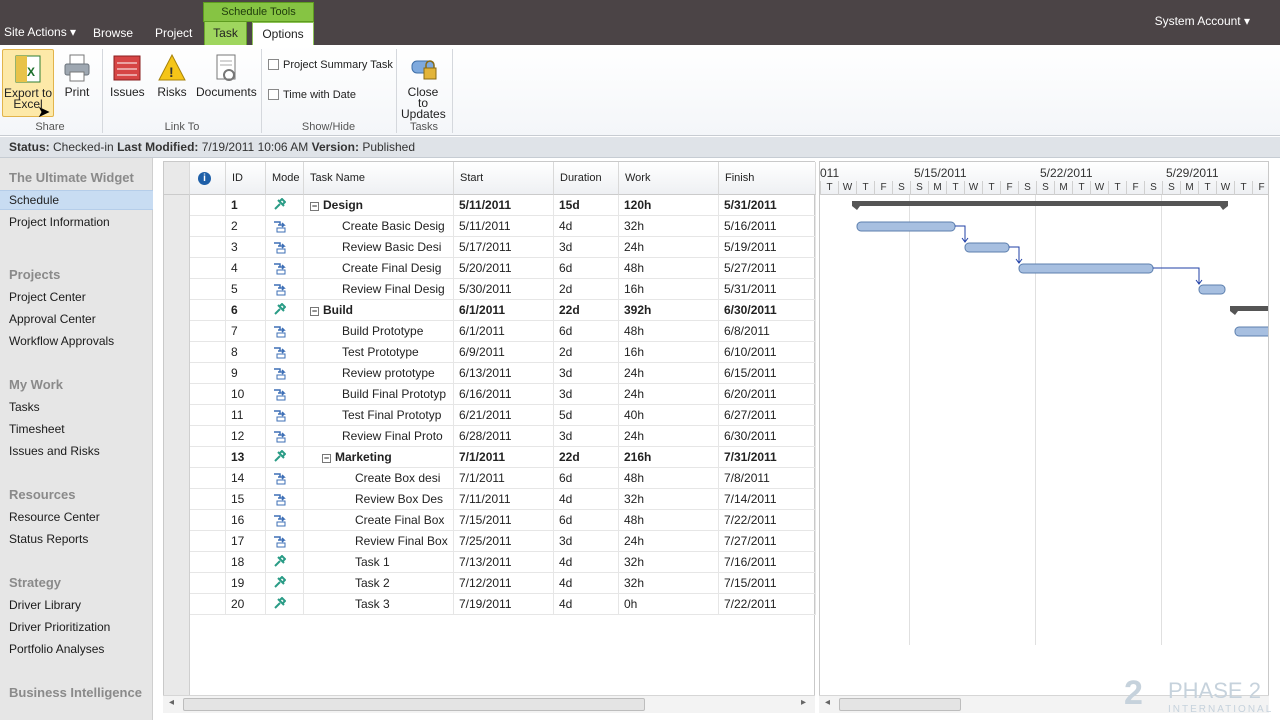  Describe the element at coordinates (379, 310) in the screenshot. I see `task-name-cell: − Build` at that location.